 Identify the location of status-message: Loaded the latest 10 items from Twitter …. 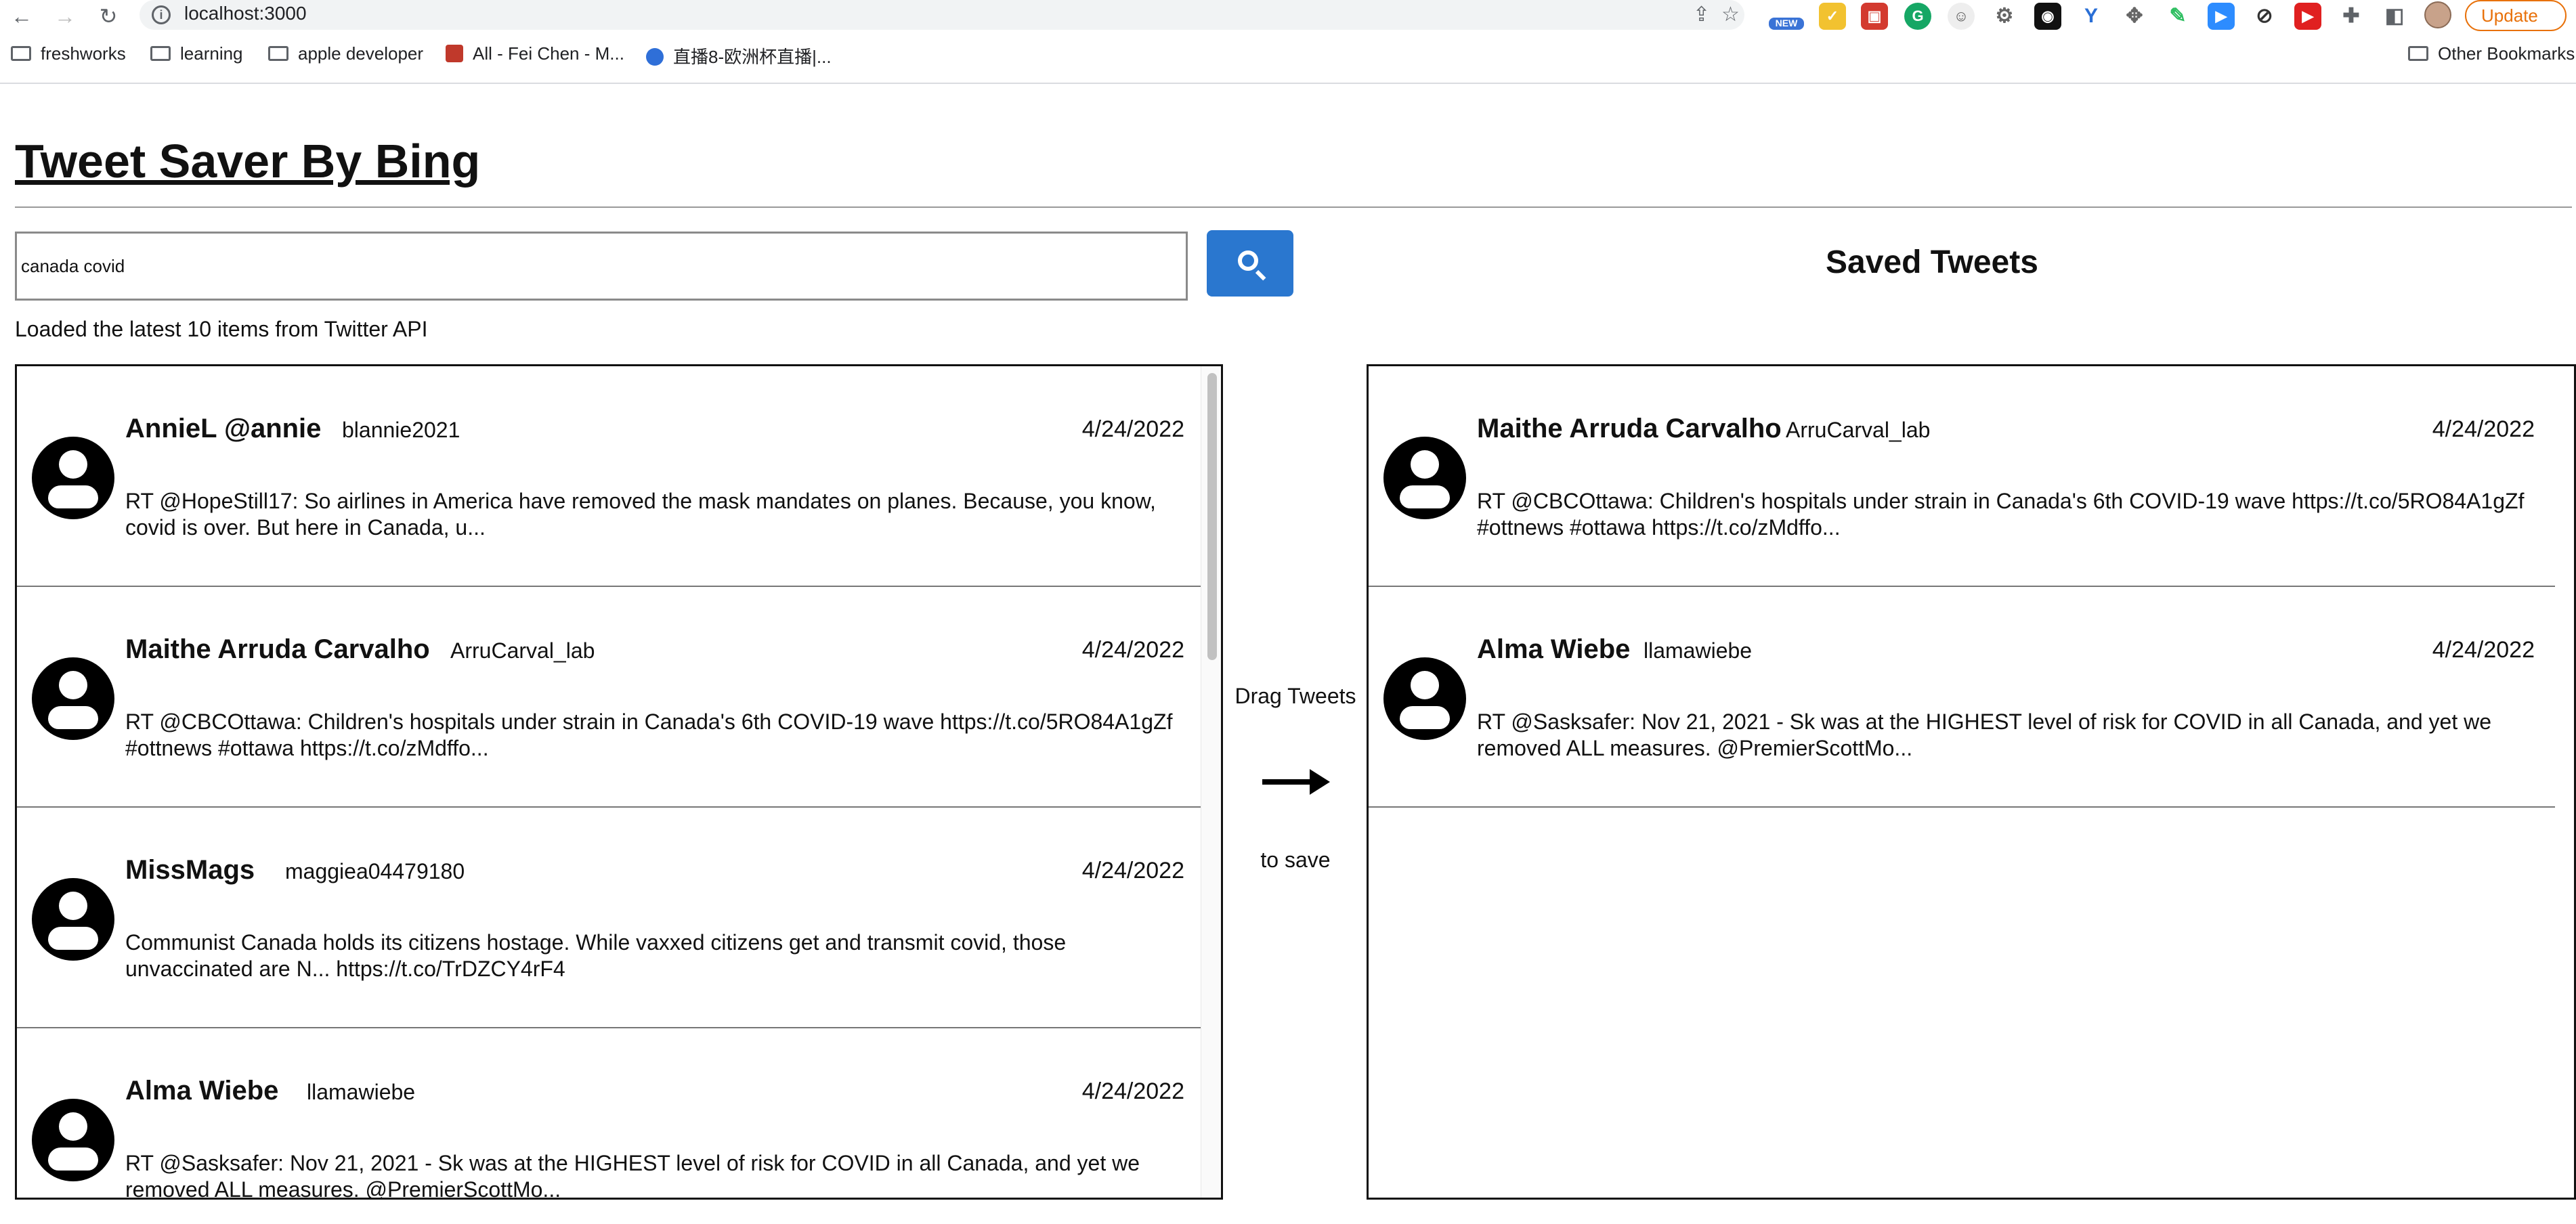
(221, 329).